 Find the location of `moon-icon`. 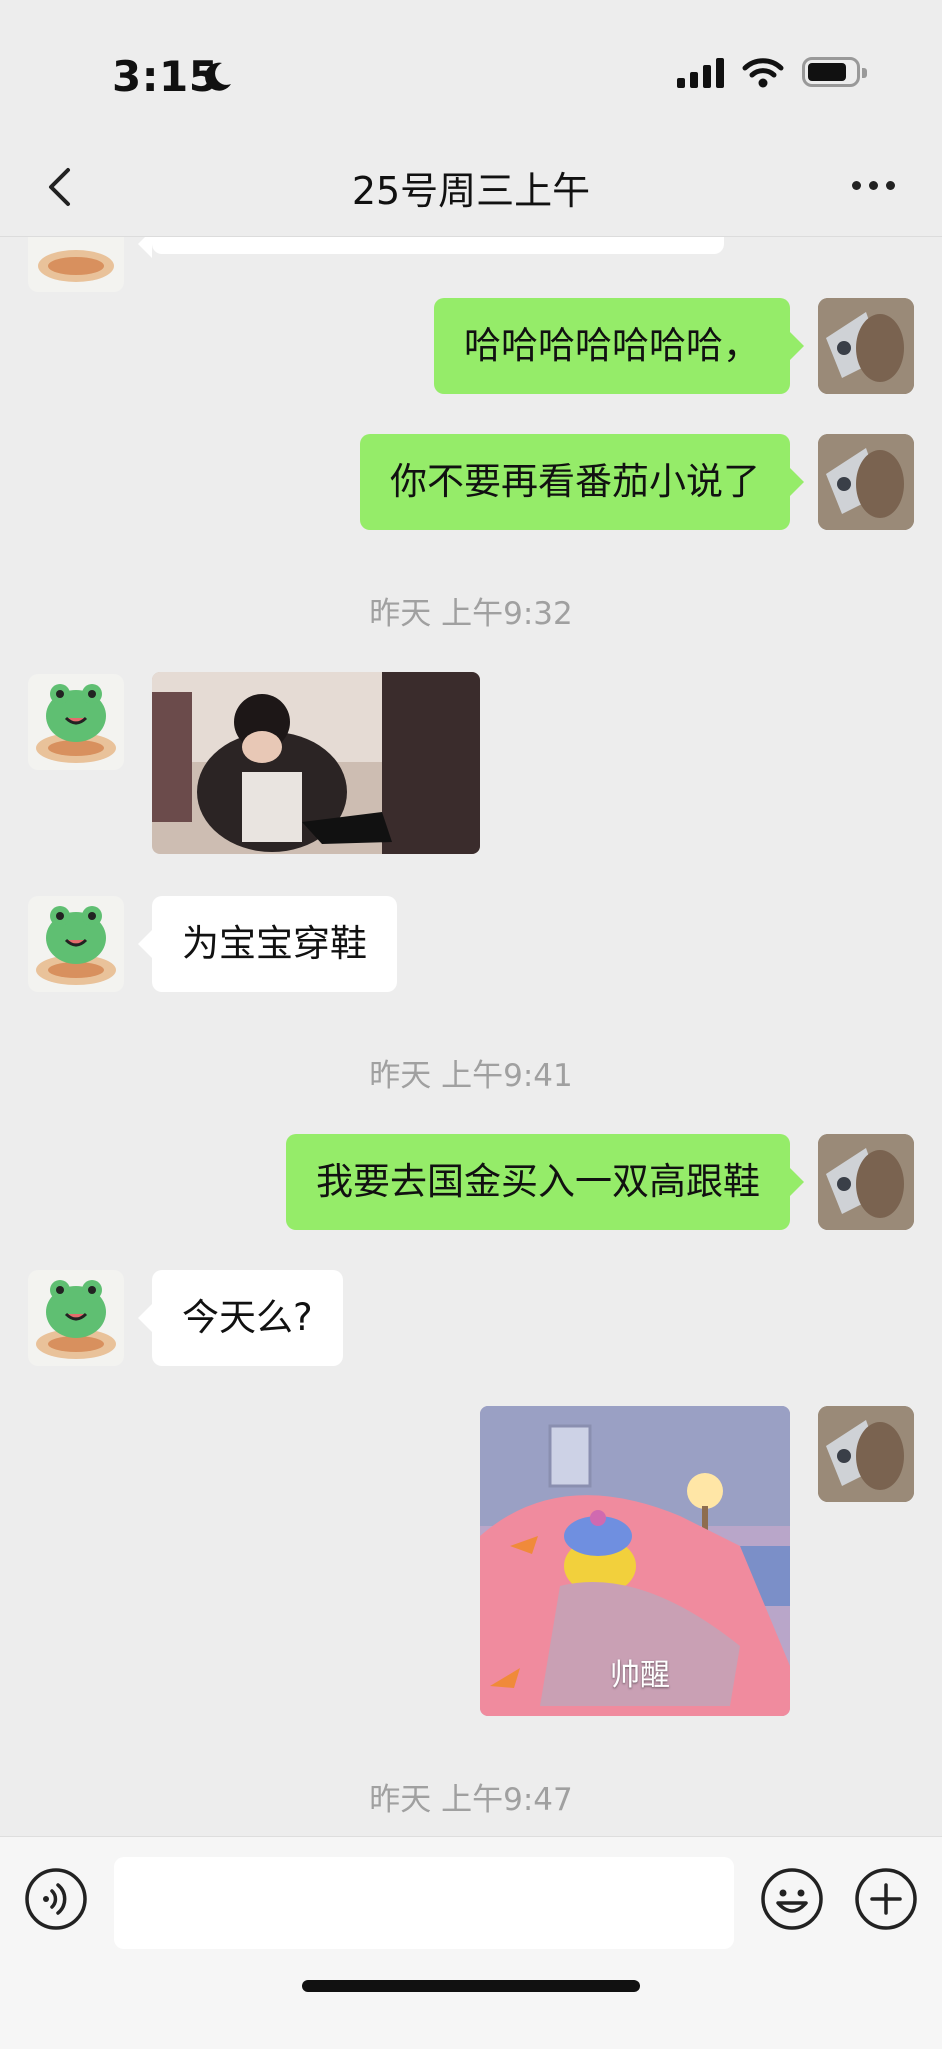

moon-icon is located at coordinates (218, 76).